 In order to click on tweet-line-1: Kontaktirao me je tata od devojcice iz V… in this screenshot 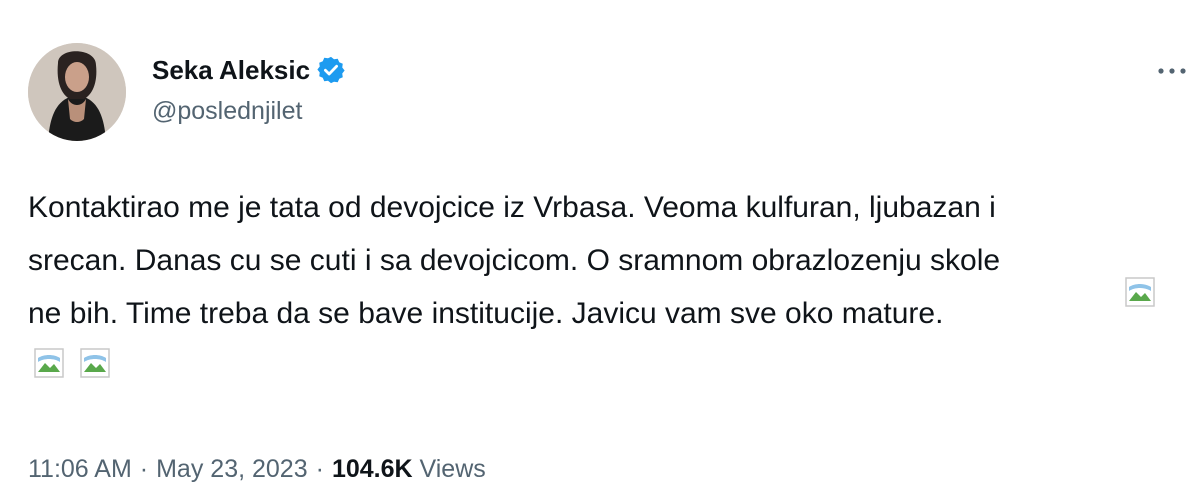, I will do `click(512, 207)`.